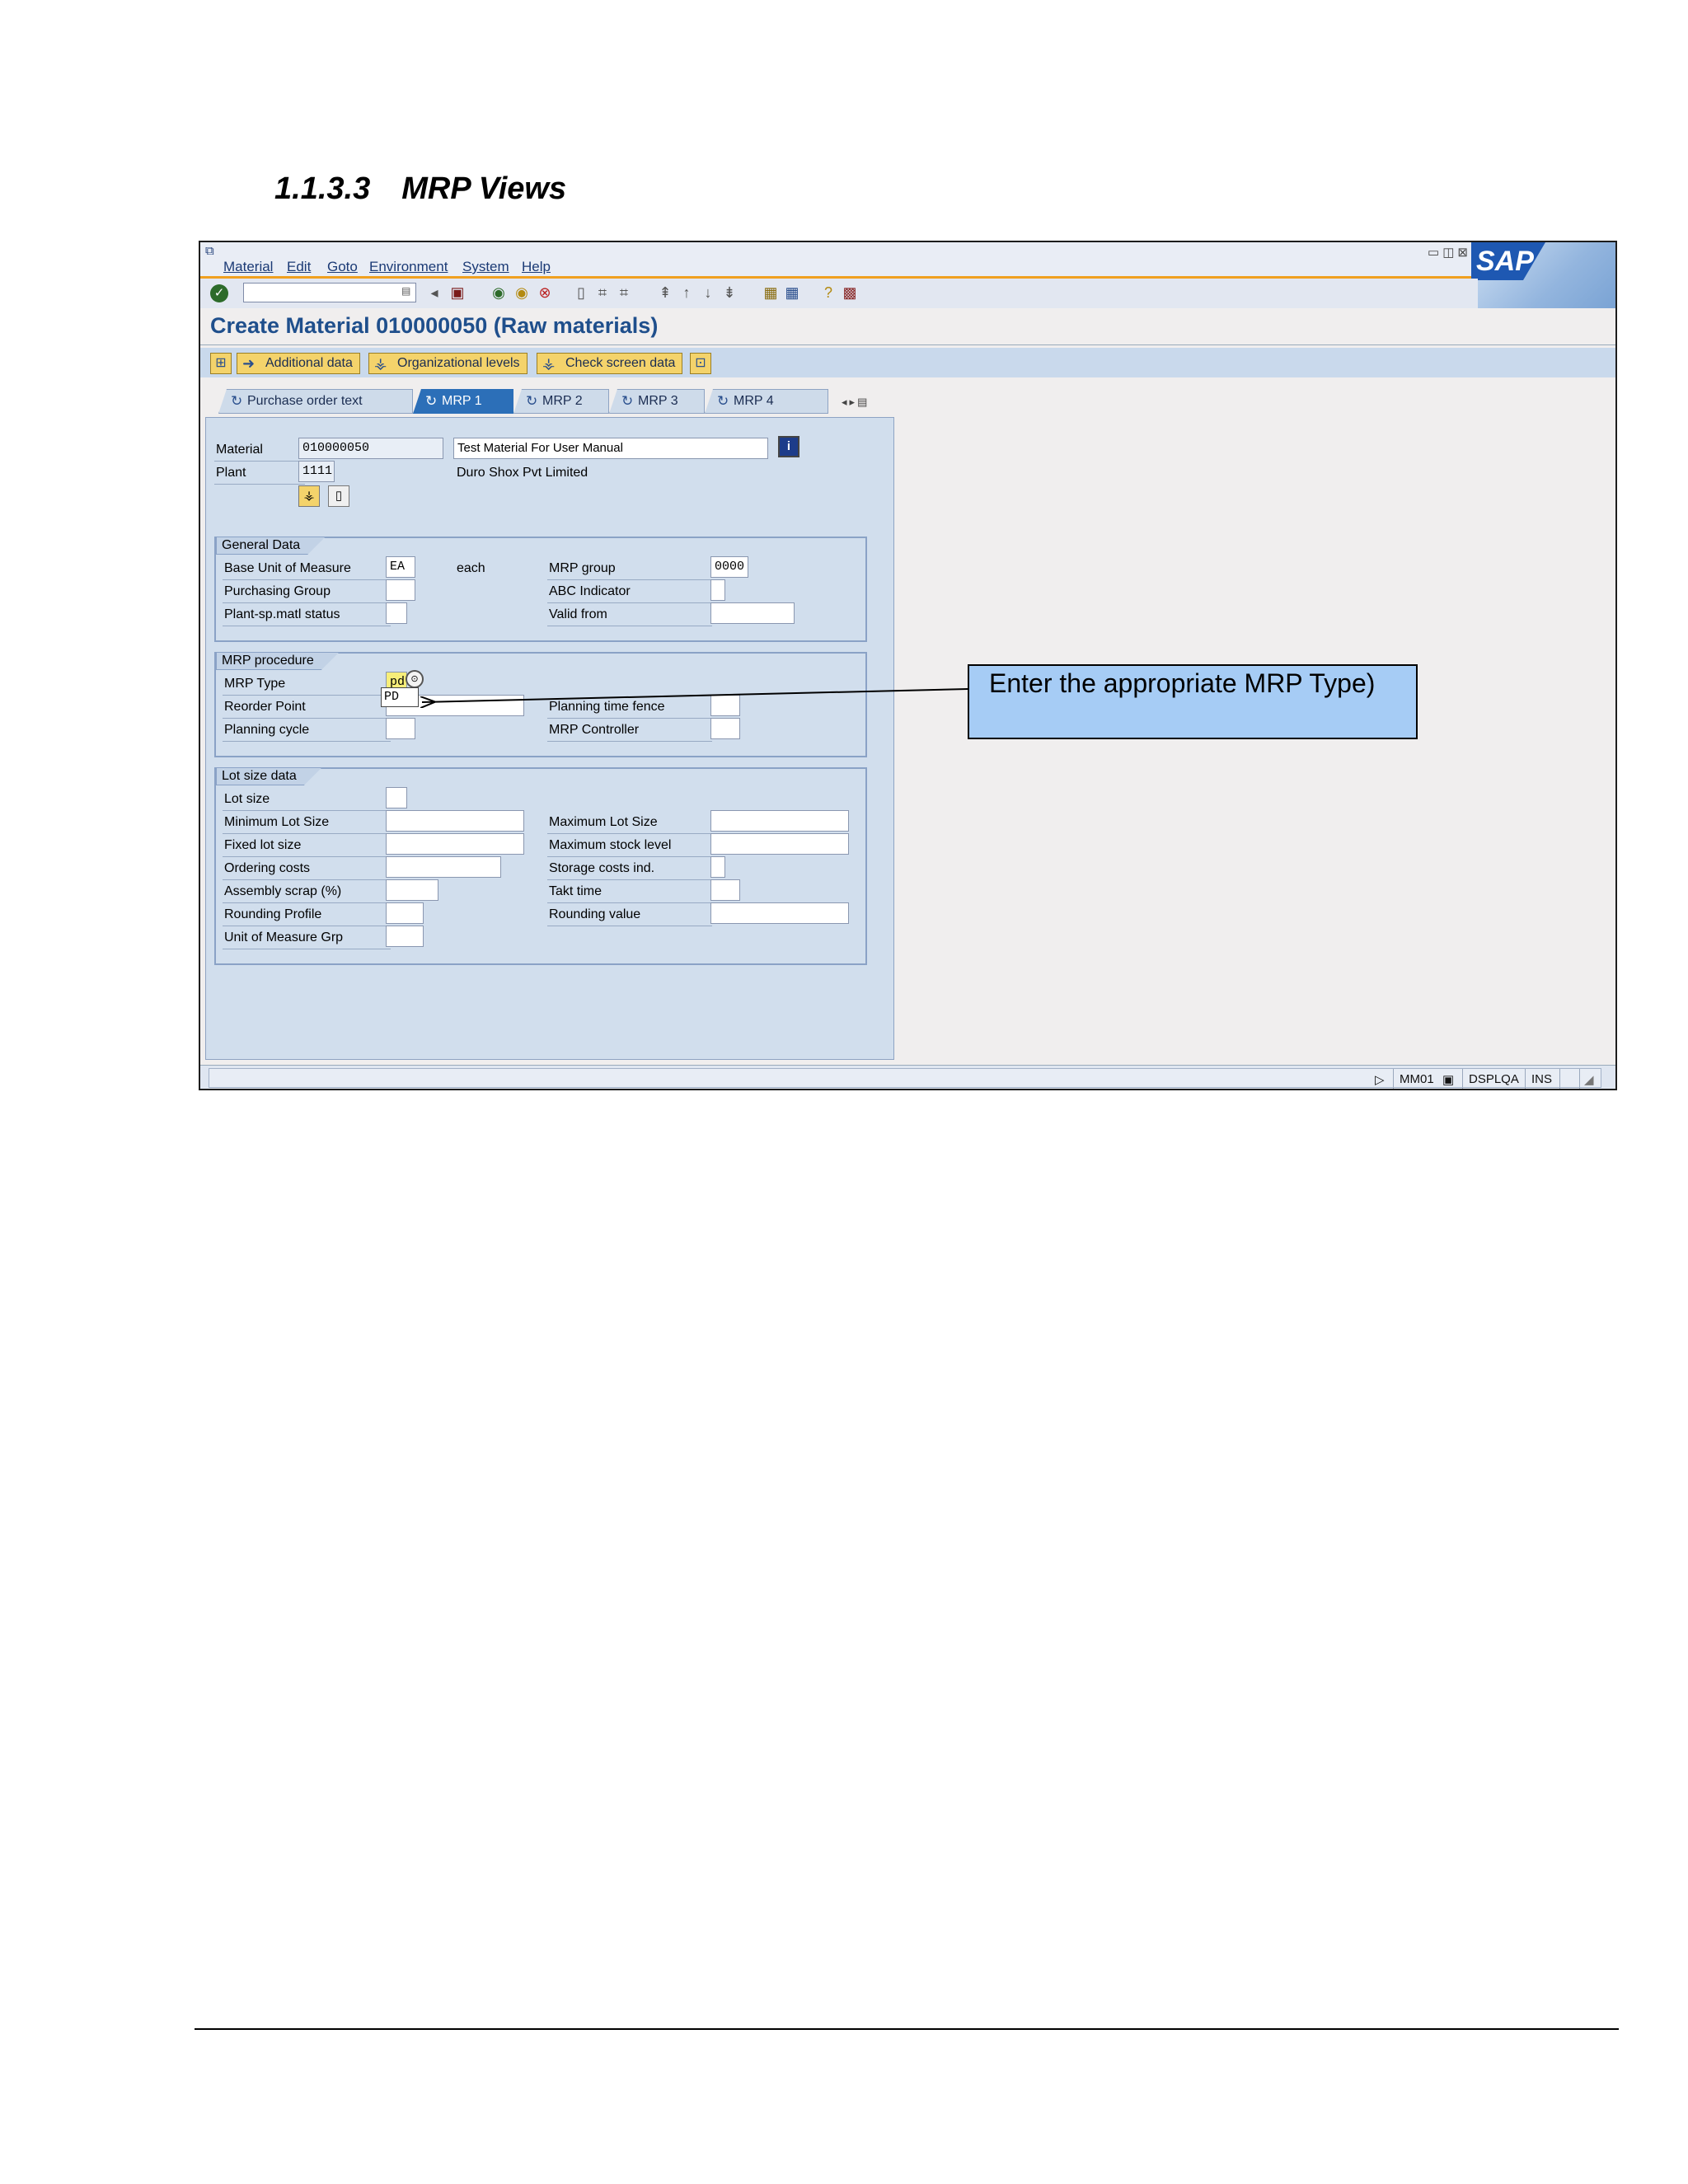  What do you see at coordinates (444, 867) in the screenshot?
I see `ordering-costs-field` at bounding box center [444, 867].